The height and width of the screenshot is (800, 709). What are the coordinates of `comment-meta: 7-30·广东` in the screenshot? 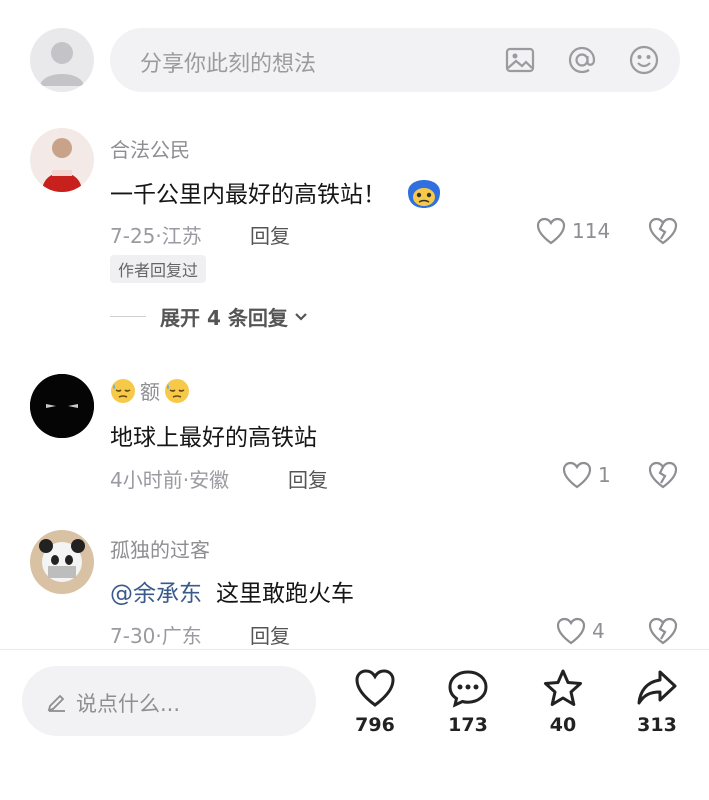 It's located at (156, 636).